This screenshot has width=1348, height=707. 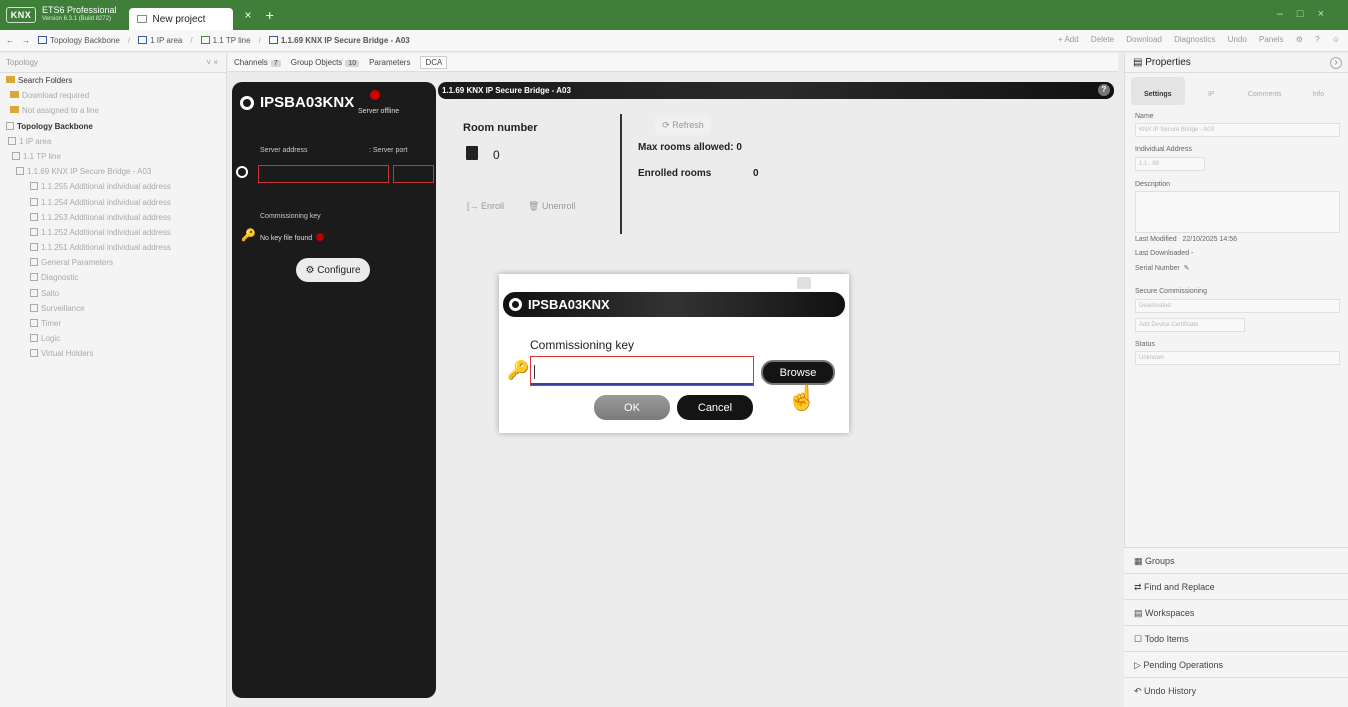 I want to click on pending-operations-row: ▷ Pending Operations, so click(x=1236, y=664).